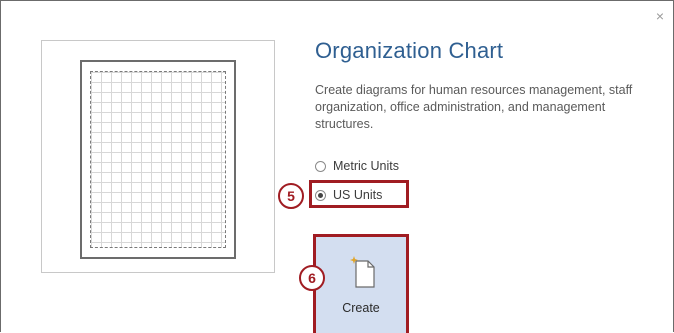  I want to click on page-thumbnail, so click(158, 159).